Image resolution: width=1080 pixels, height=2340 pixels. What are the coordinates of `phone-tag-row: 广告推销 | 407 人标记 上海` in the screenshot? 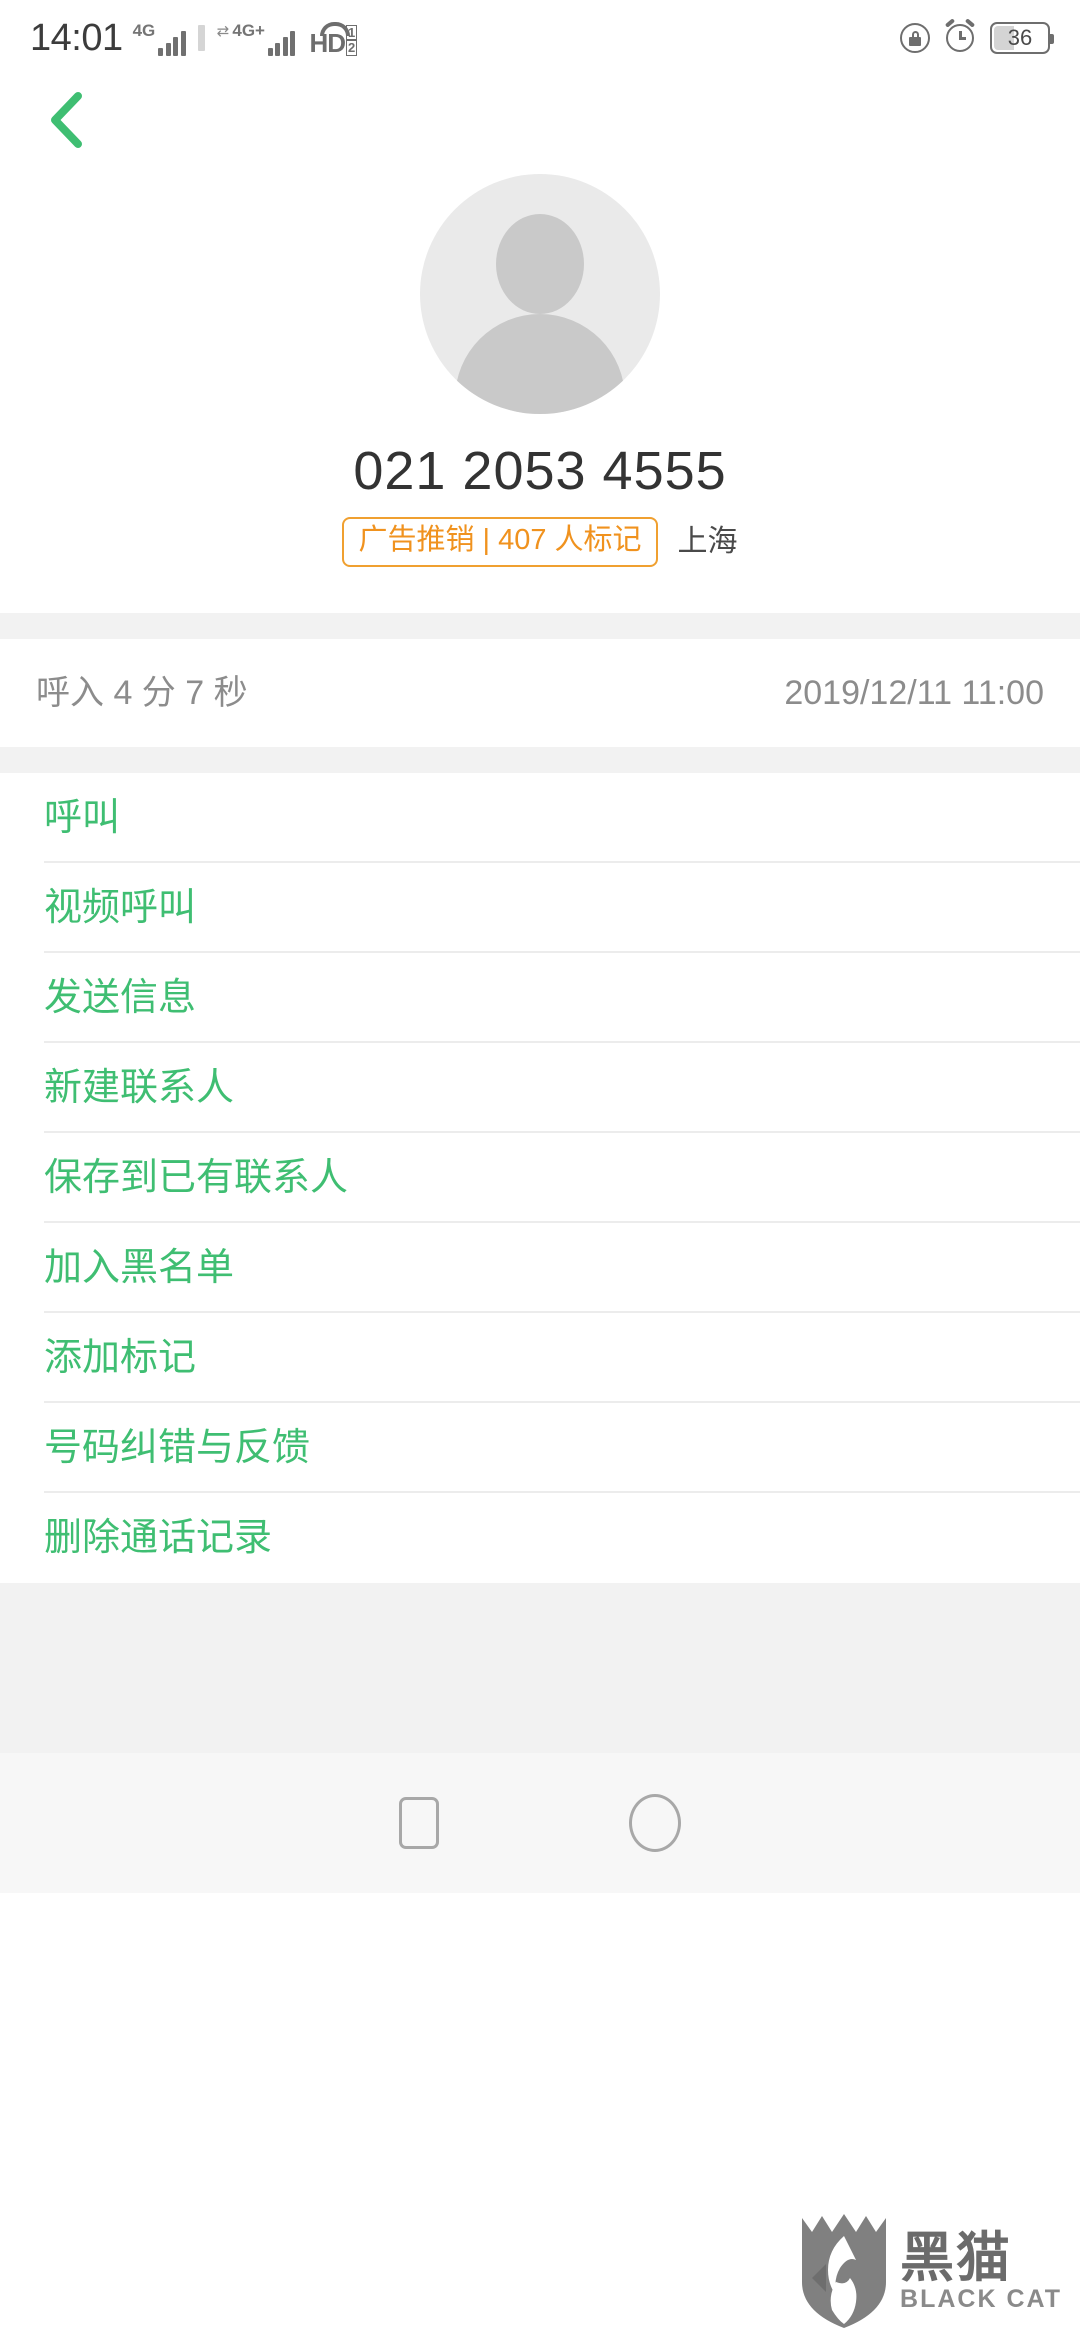 It's located at (540, 542).